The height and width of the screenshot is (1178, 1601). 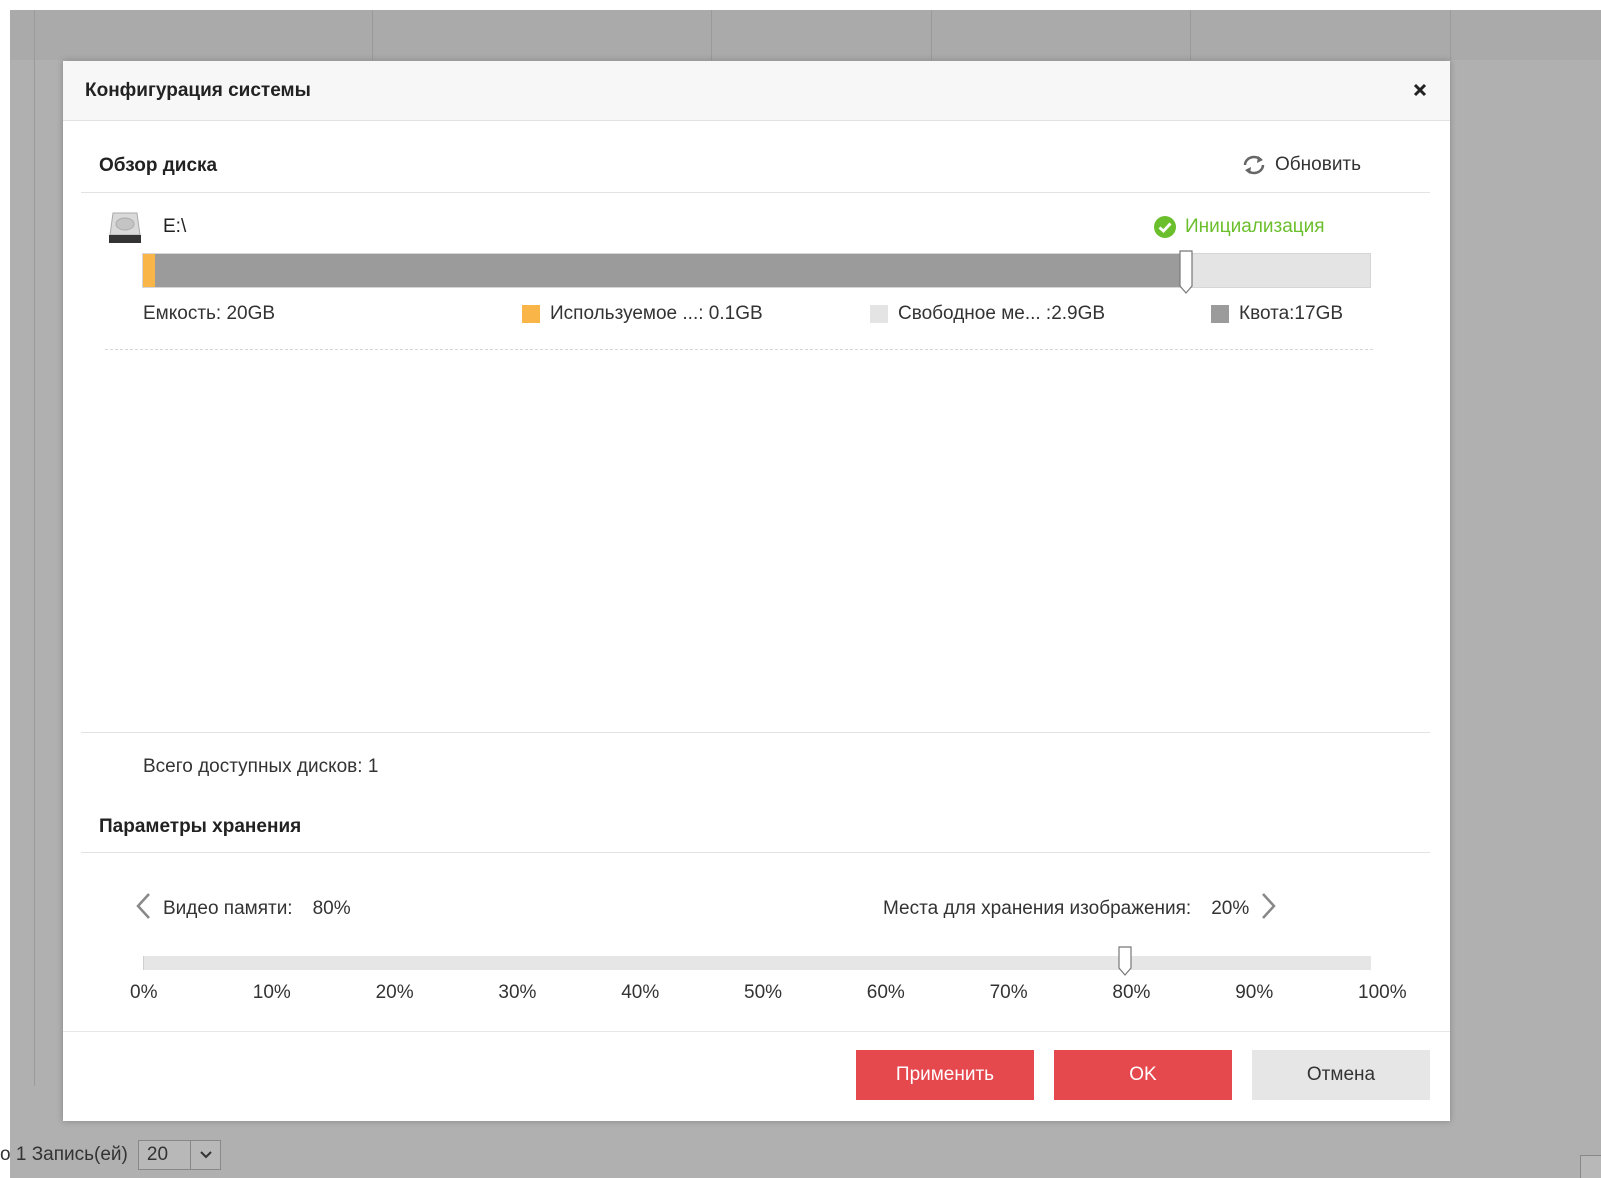 I want to click on disk-name: E:\, so click(x=175, y=226).